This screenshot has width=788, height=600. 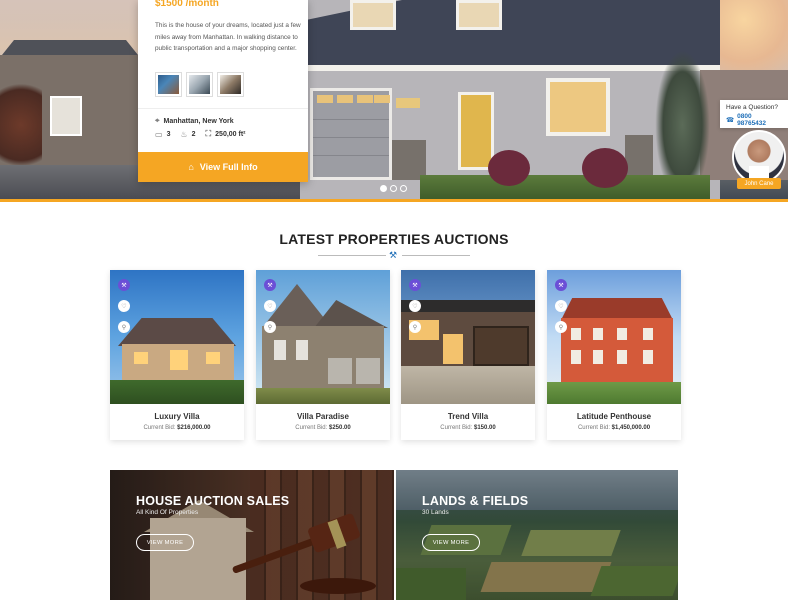 I want to click on bed-icon: ▭, so click(x=159, y=134).